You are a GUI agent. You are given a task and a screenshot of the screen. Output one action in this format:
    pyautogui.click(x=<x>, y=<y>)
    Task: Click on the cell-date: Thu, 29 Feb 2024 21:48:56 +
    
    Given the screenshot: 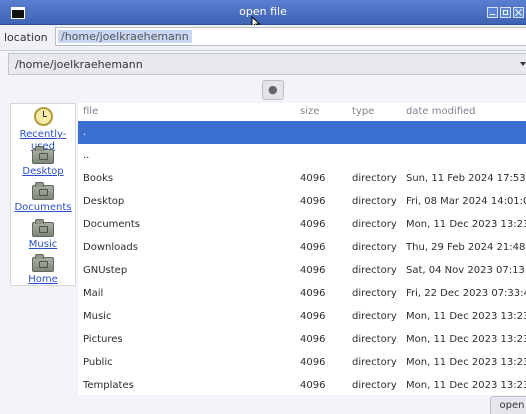 What is the action you would take?
    pyautogui.click(x=466, y=247)
    